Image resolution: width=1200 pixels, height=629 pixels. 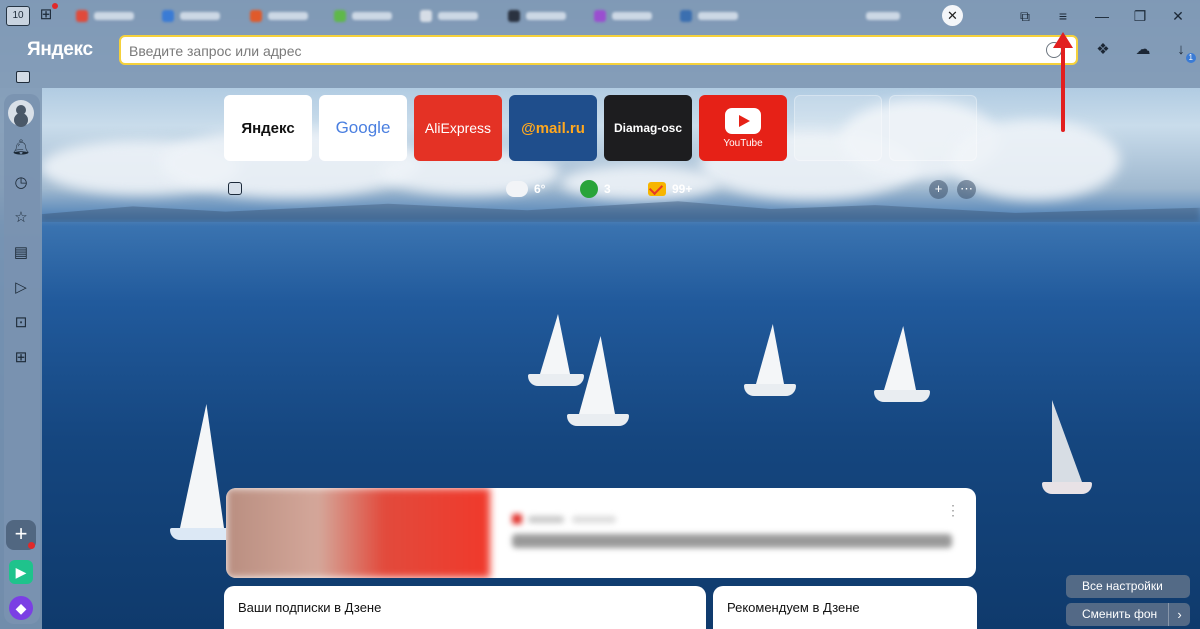 I want to click on address-input, so click(x=579, y=51).